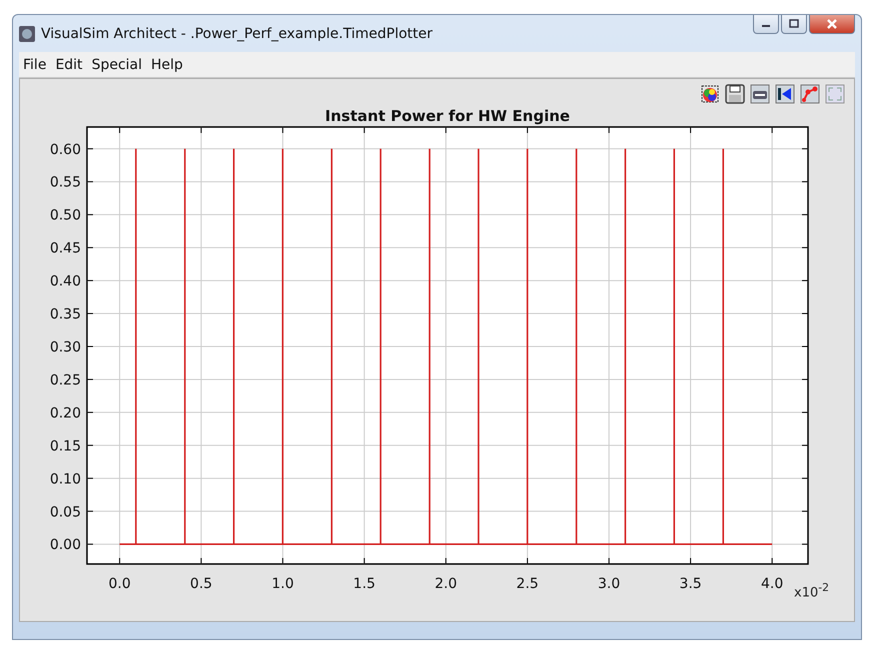 Image resolution: width=878 pixels, height=656 pixels. I want to click on x-tick-label: 3.5, so click(690, 584).